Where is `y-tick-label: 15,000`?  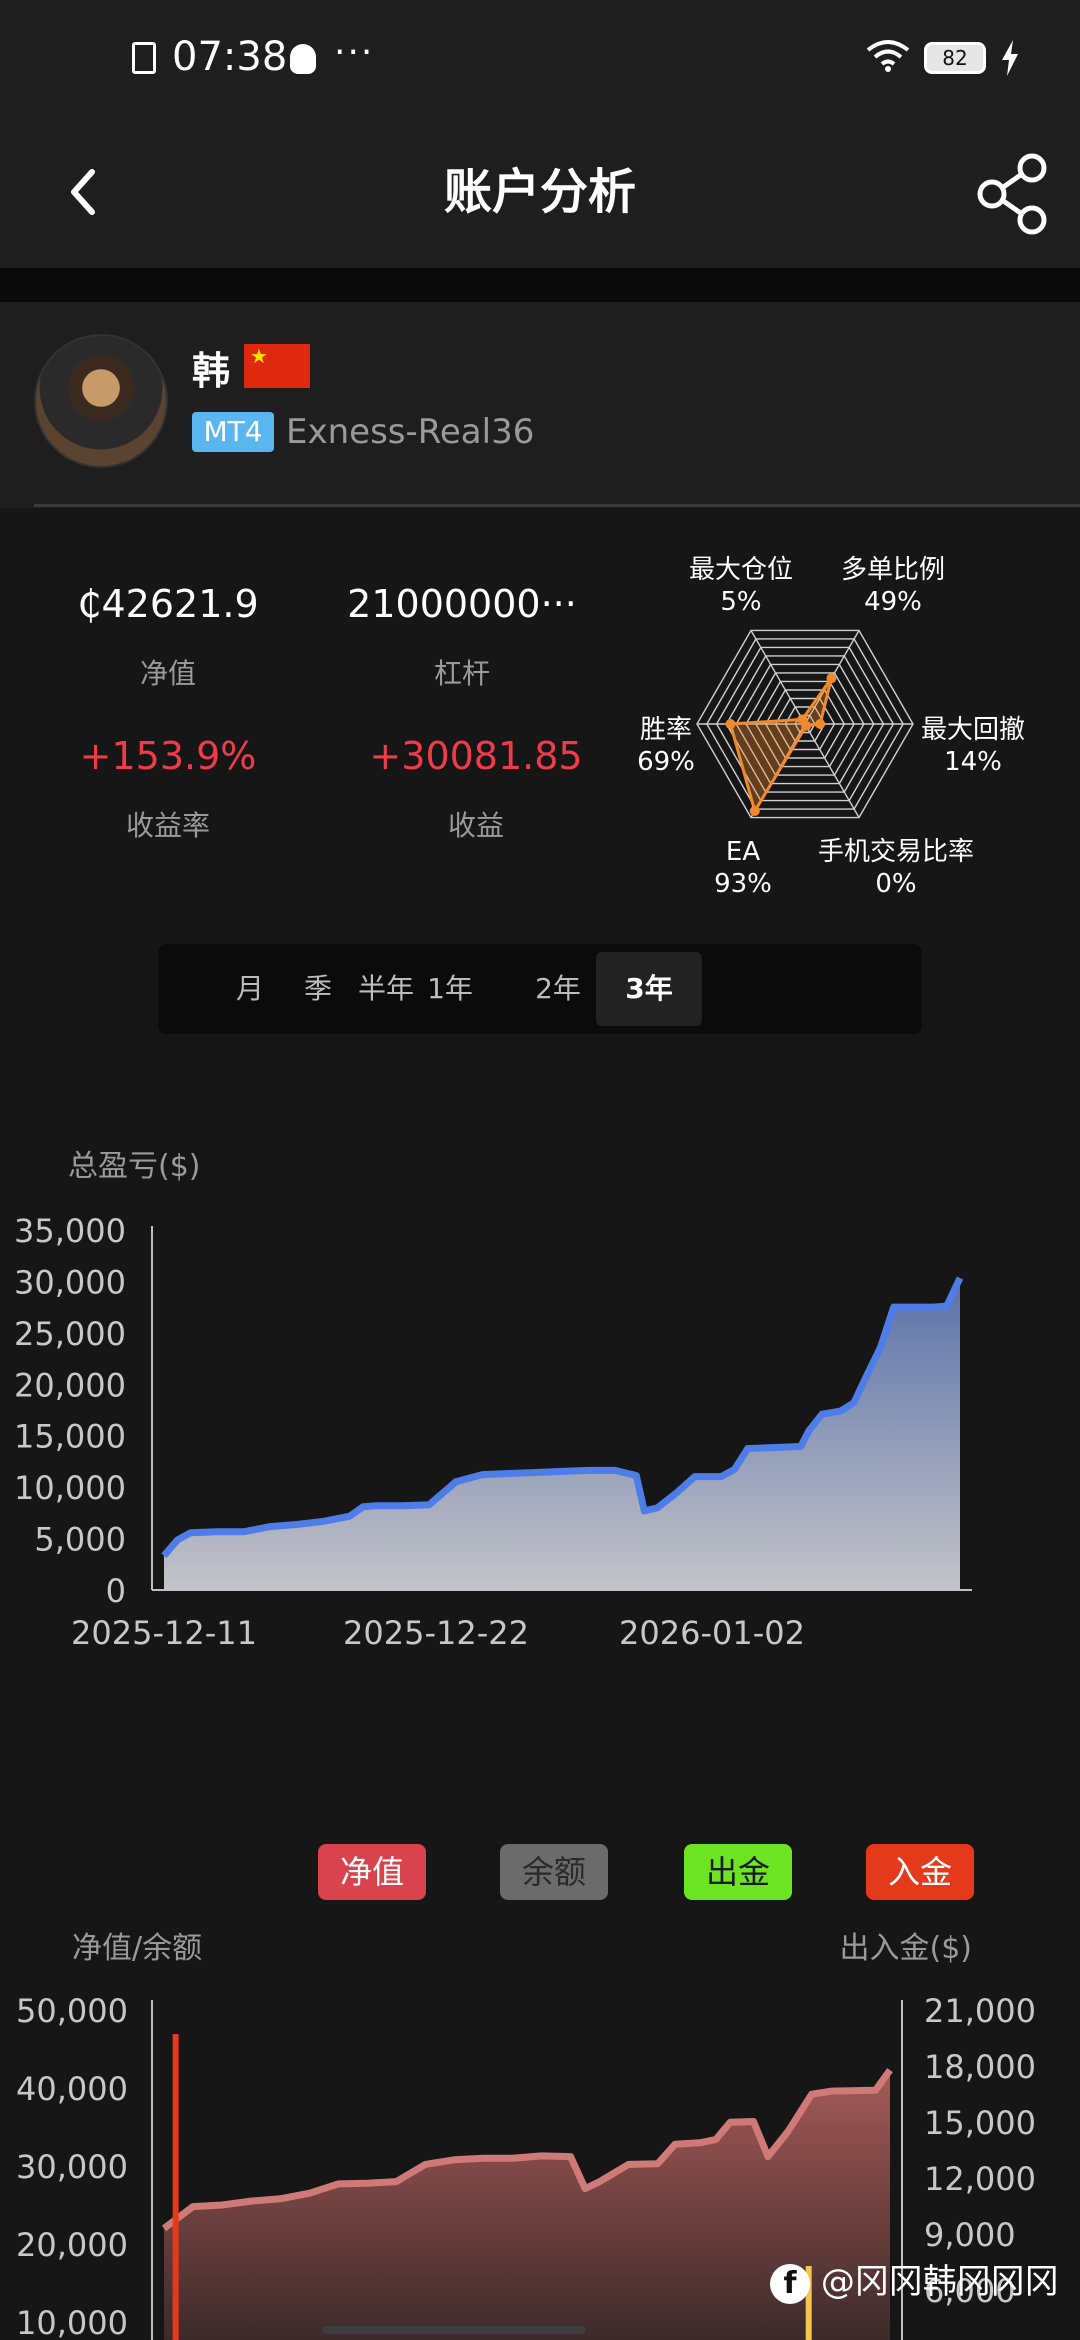 y-tick-label: 15,000 is located at coordinates (70, 1437).